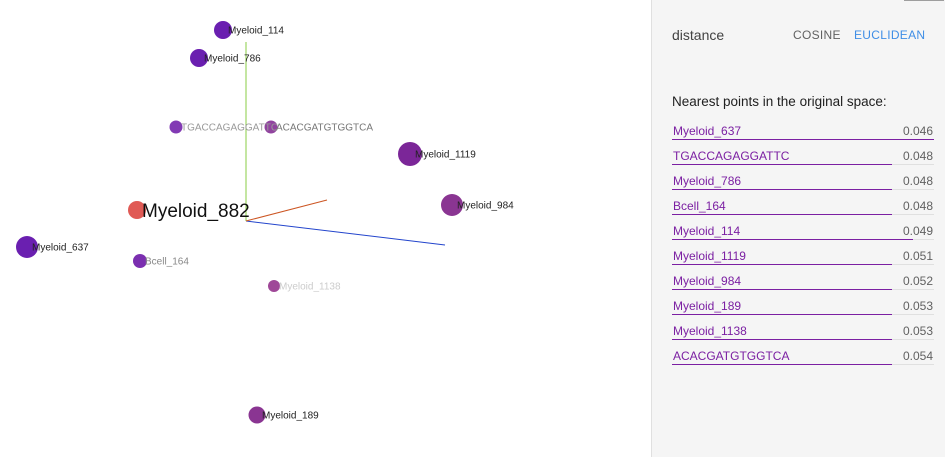  I want to click on neighbor-name: Myeloid_786, so click(707, 181).